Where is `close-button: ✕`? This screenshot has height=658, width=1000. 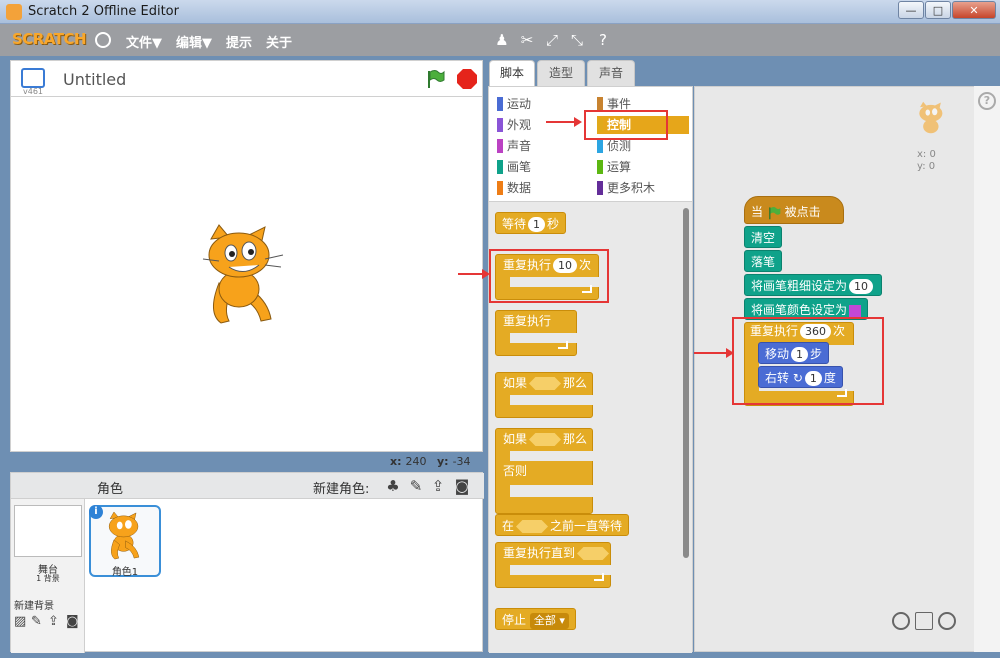
close-button: ✕ is located at coordinates (974, 10).